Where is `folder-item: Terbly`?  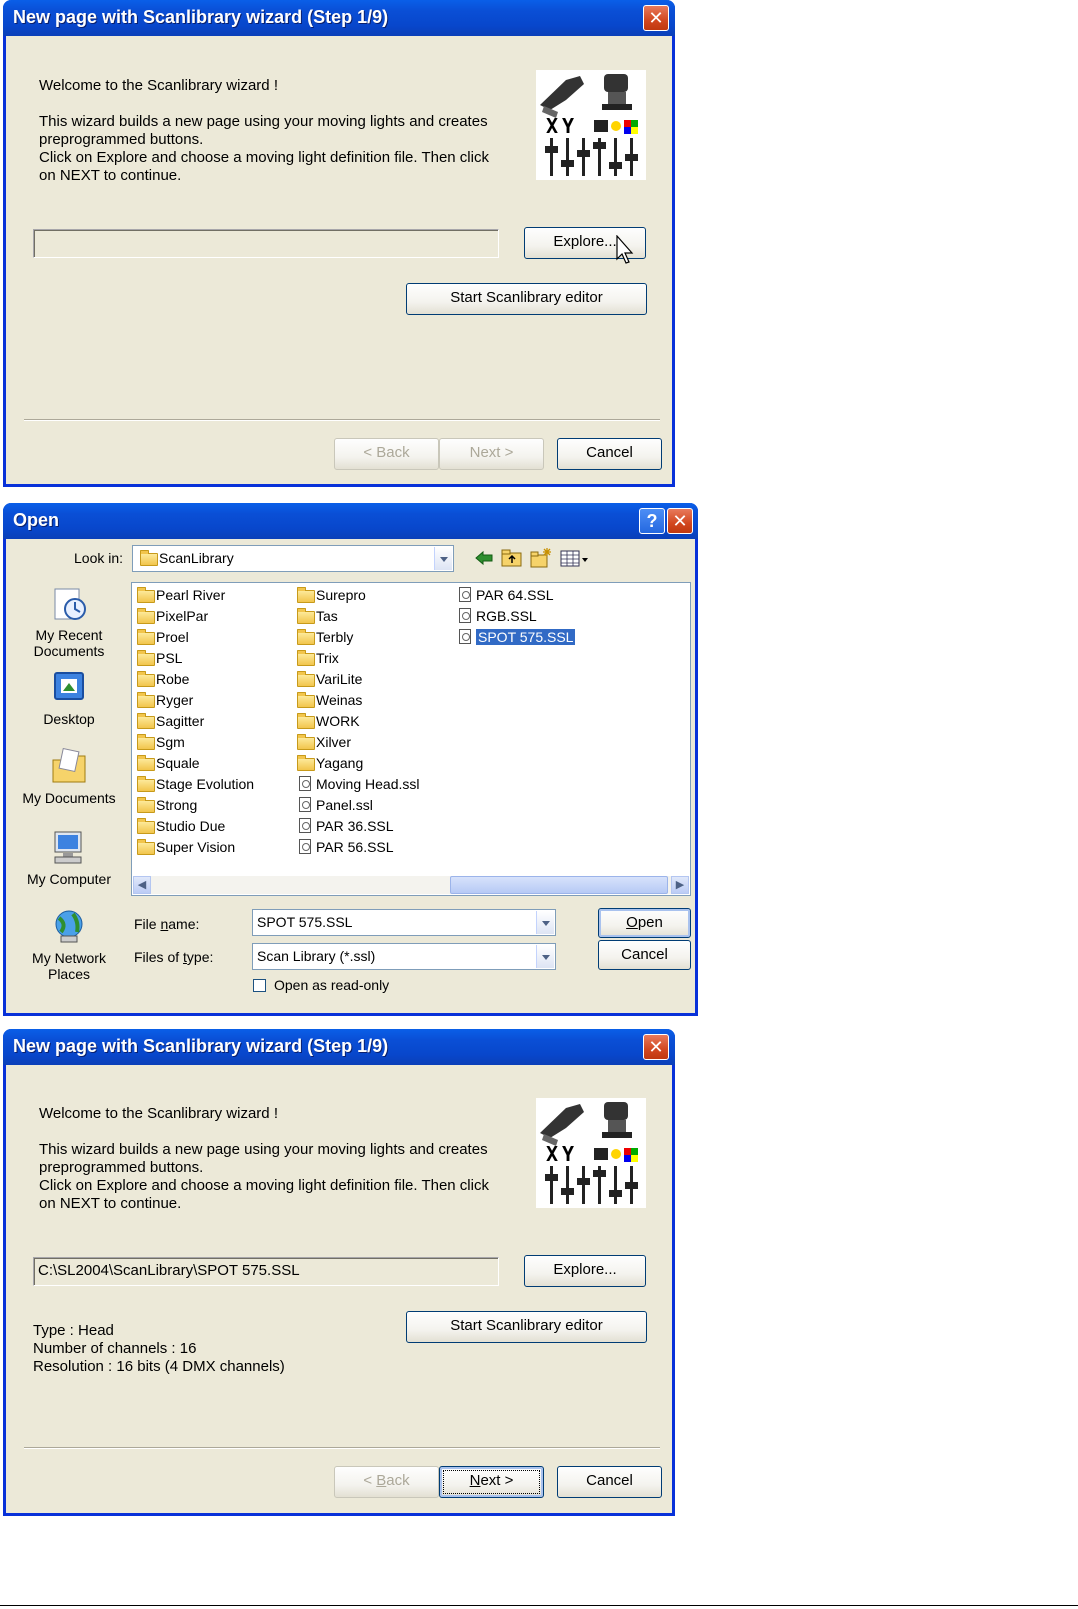
folder-item: Terbly is located at coordinates (324, 637).